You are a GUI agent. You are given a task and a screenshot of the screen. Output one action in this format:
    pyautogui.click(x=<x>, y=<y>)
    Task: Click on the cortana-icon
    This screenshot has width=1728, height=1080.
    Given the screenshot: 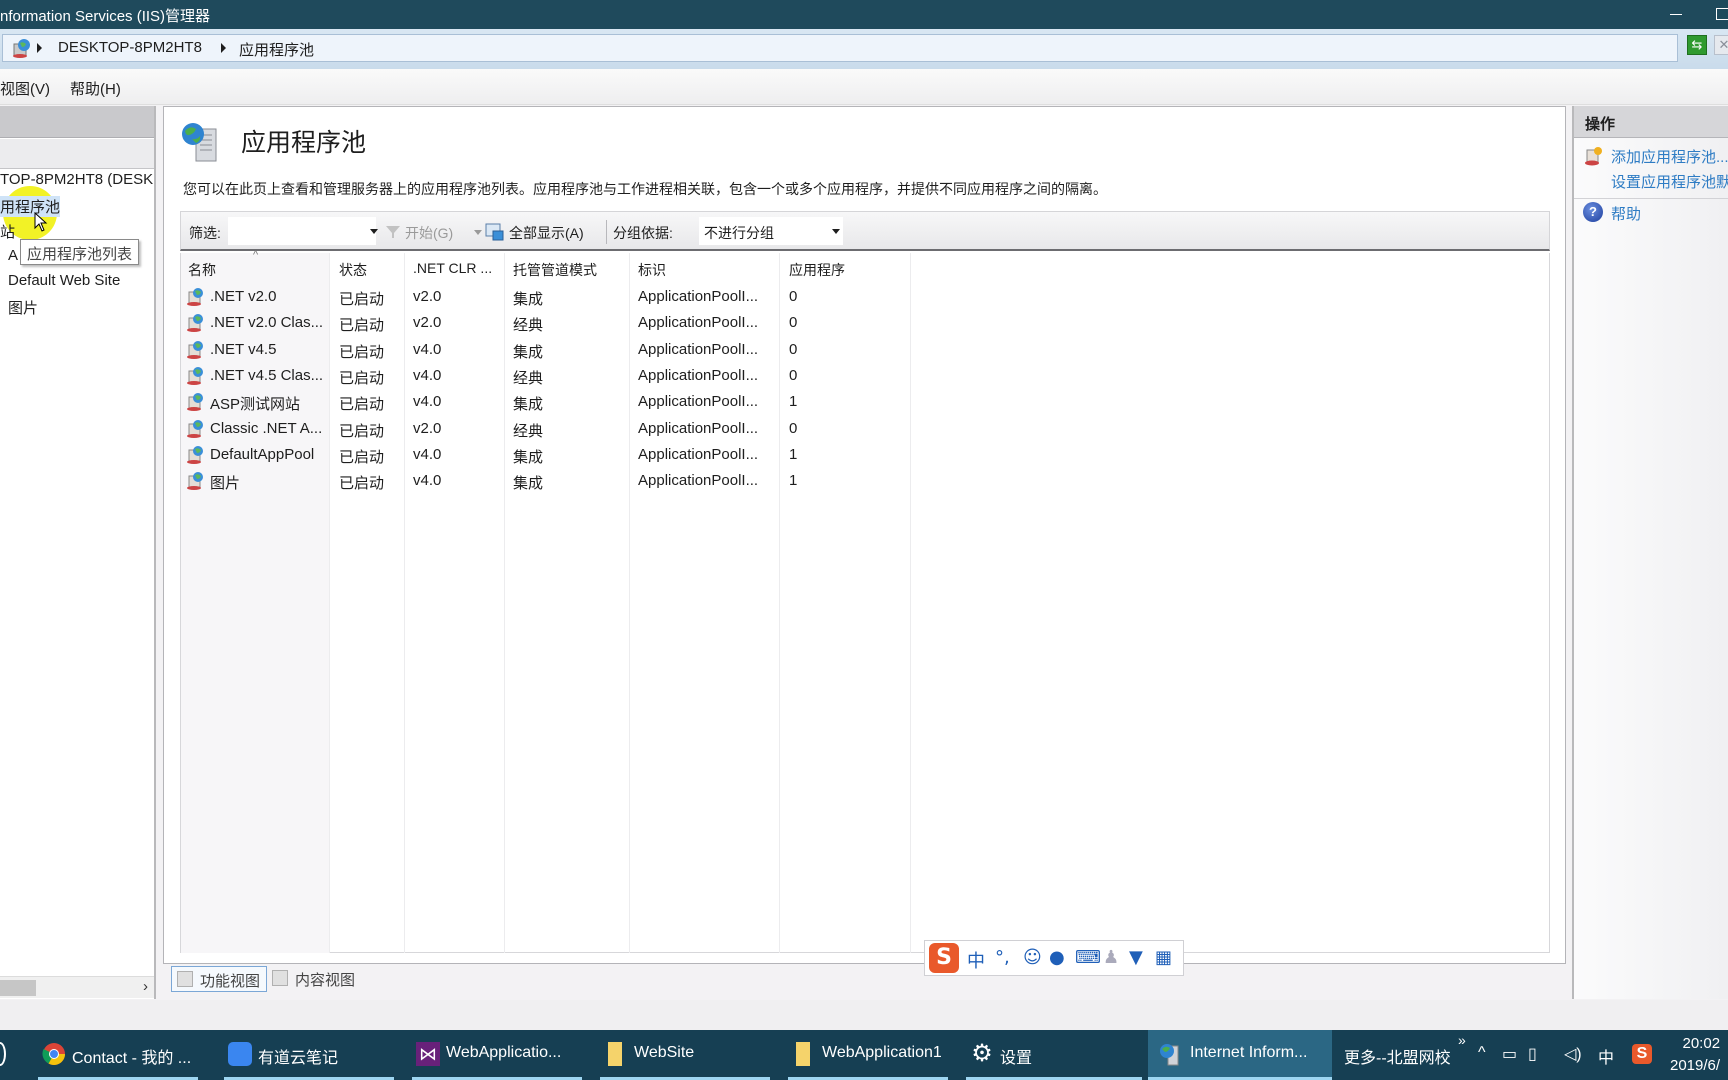 What is the action you would take?
    pyautogui.click(x=3, y=1054)
    